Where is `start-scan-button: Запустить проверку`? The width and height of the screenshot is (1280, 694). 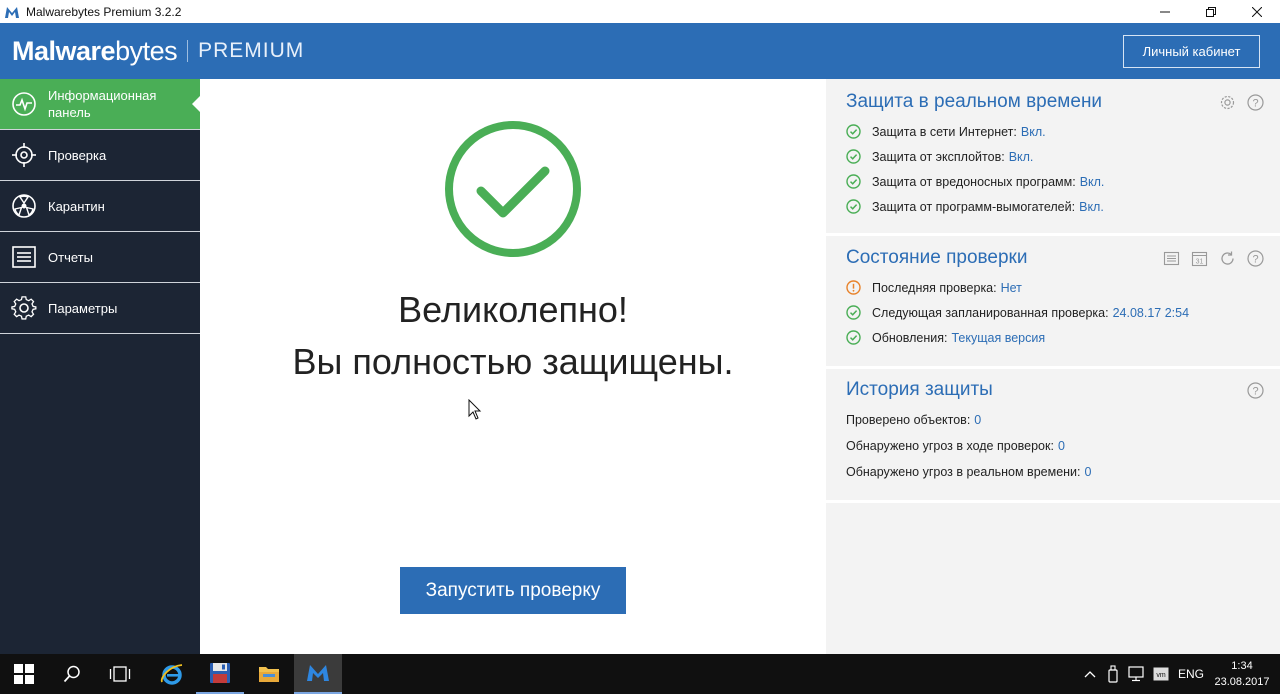
start-scan-button: Запустить проверку is located at coordinates (513, 590).